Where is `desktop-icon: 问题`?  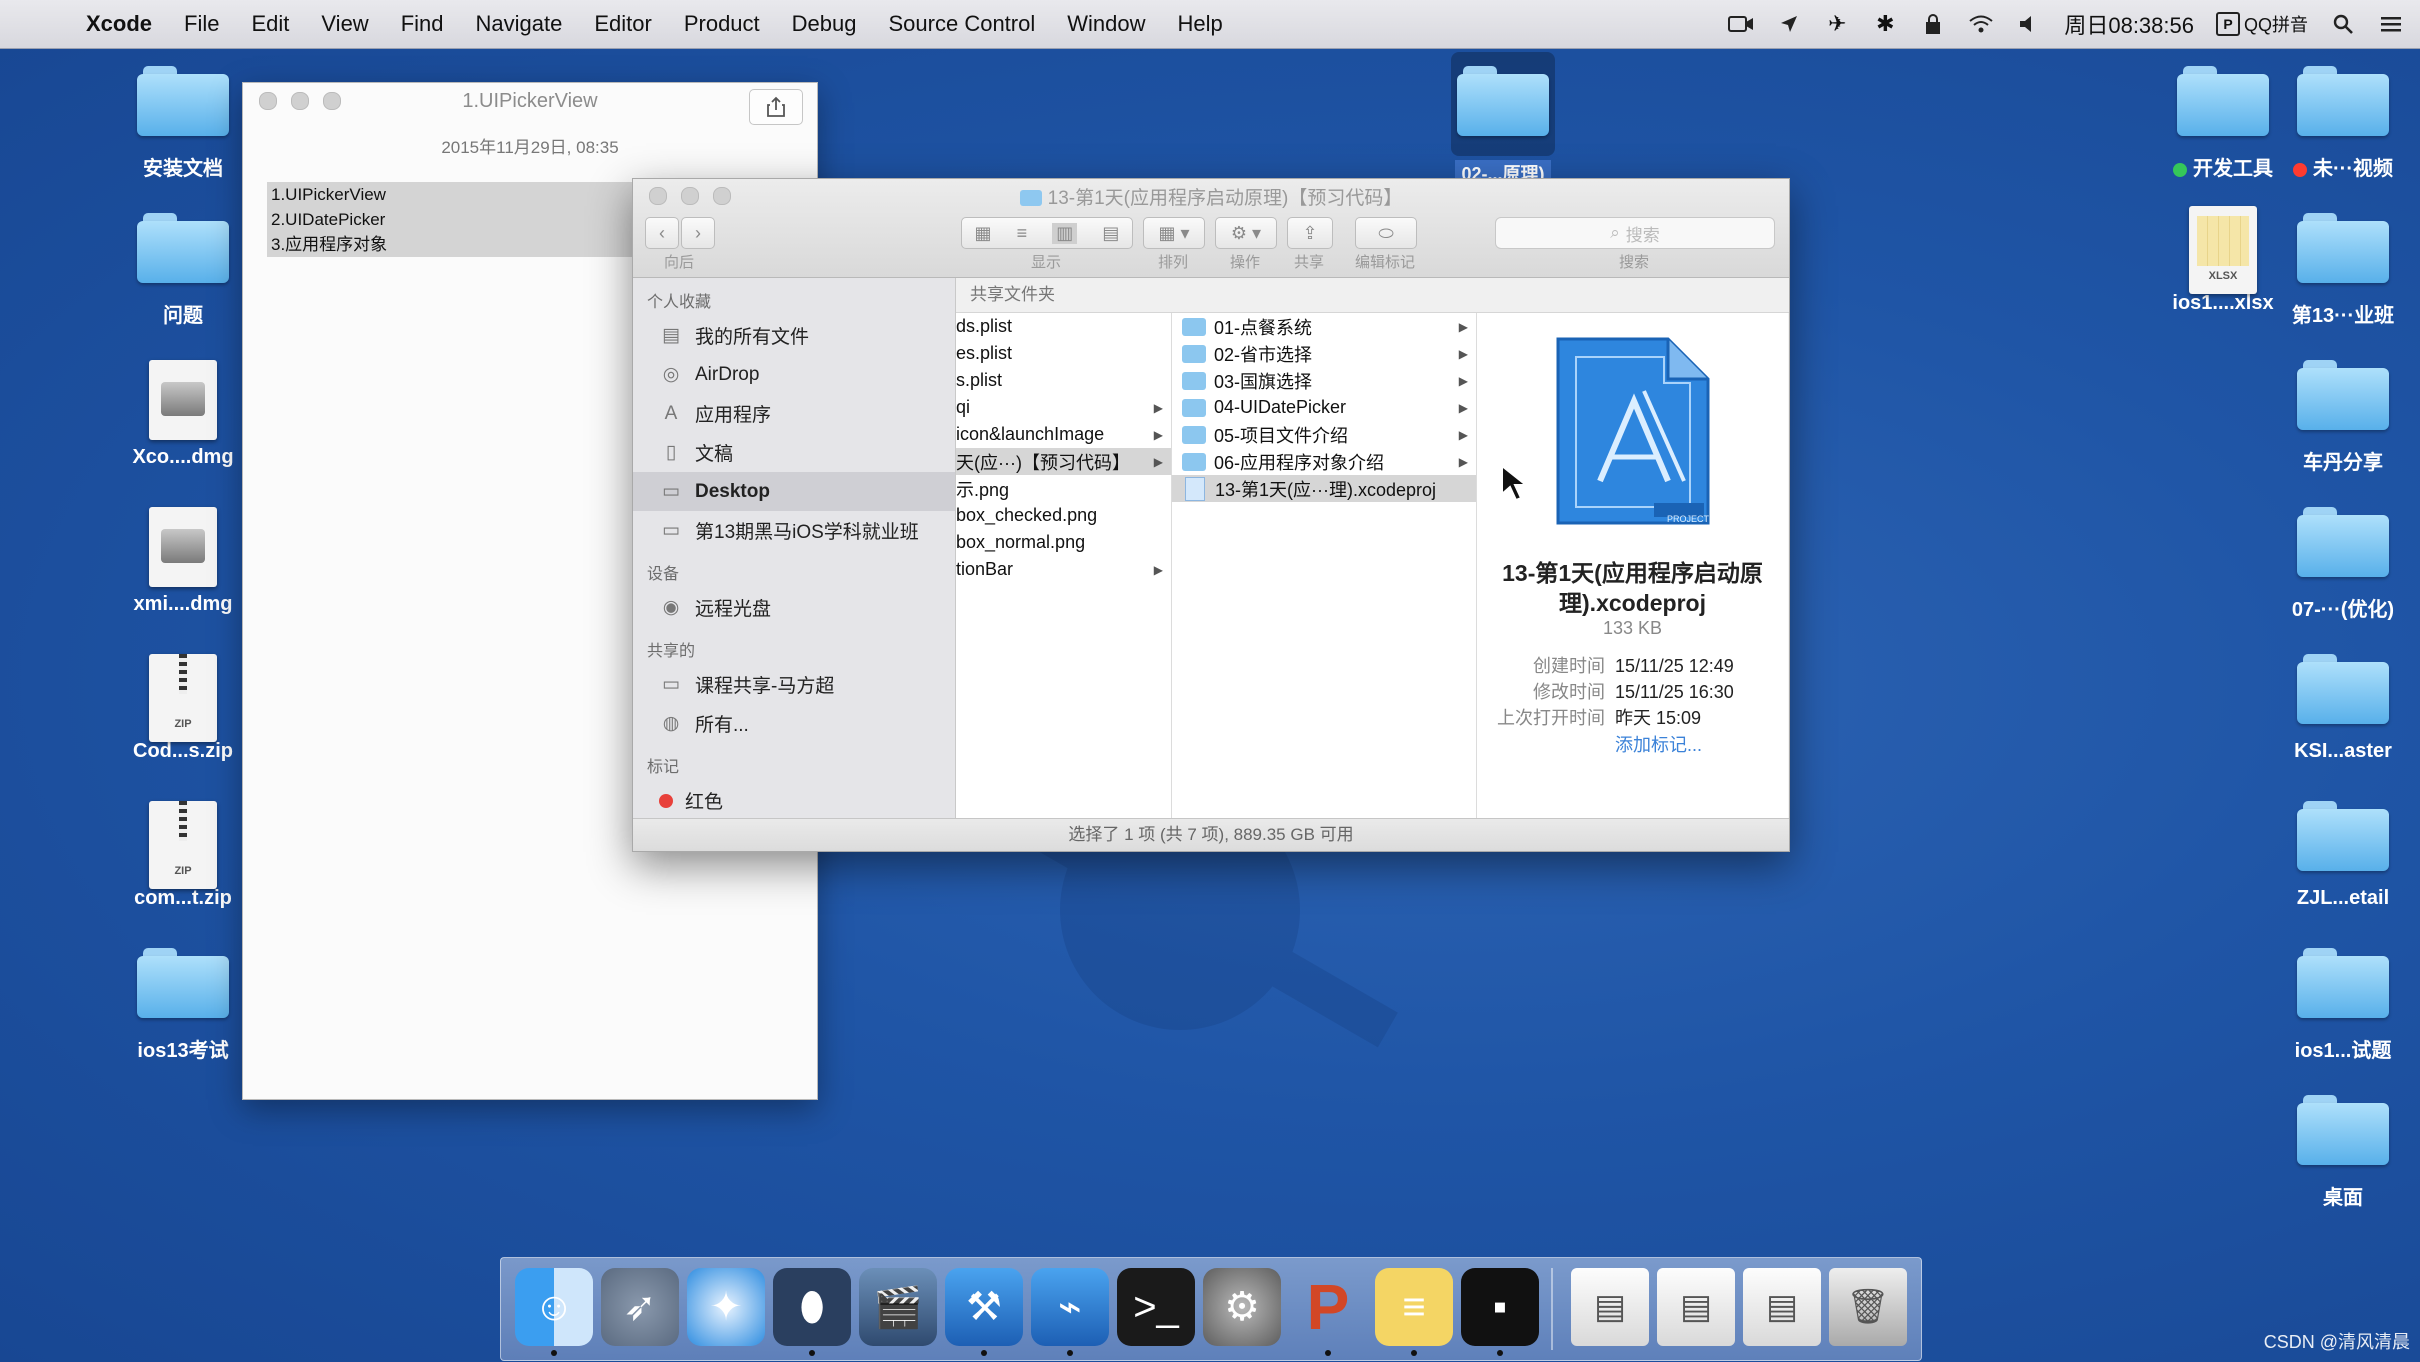
desktop-icon: 问题 is located at coordinates (183, 270).